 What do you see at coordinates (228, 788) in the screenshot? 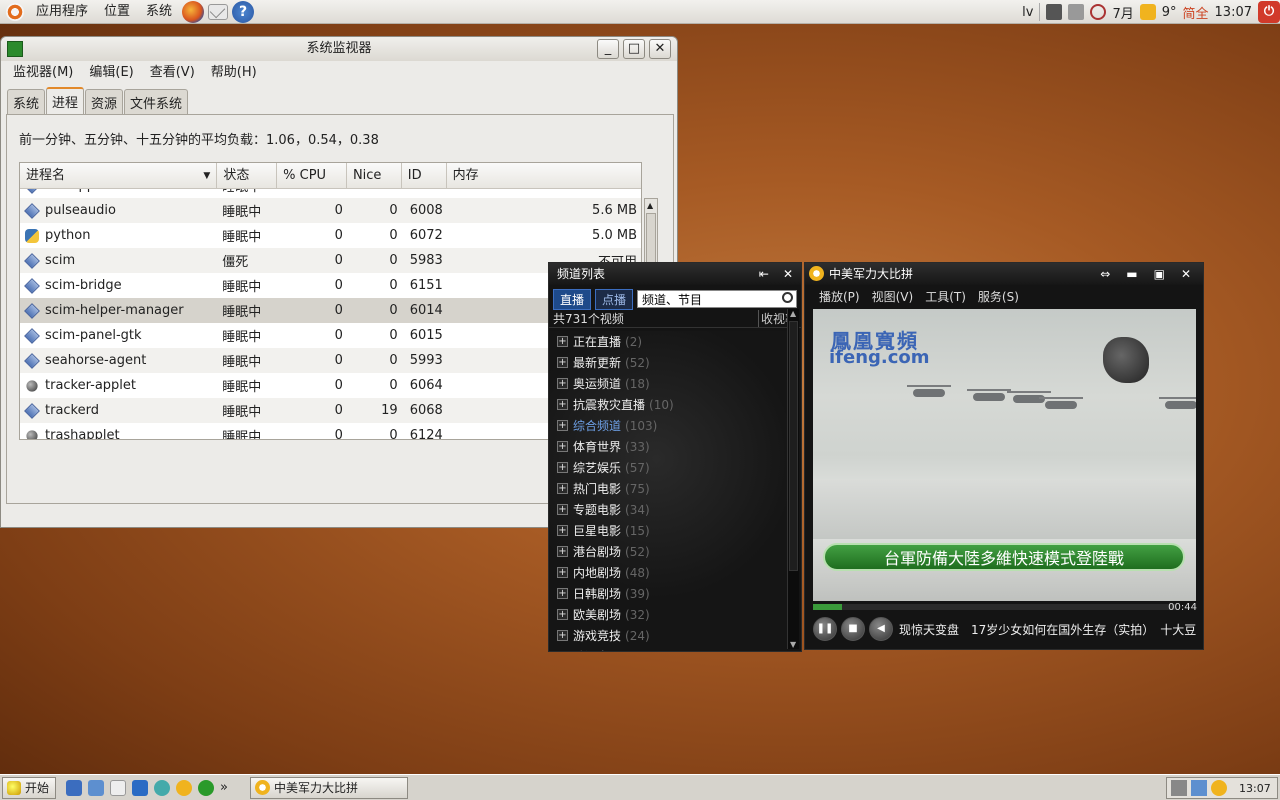
I see `more-icon: »` at bounding box center [228, 788].